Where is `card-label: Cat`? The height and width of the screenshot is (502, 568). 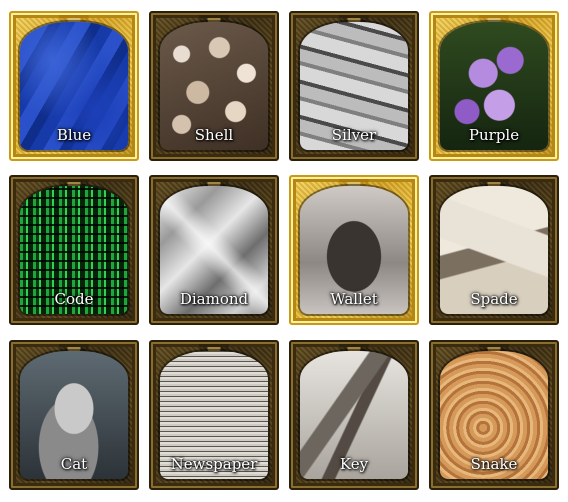
card-label: Cat is located at coordinates (74, 464).